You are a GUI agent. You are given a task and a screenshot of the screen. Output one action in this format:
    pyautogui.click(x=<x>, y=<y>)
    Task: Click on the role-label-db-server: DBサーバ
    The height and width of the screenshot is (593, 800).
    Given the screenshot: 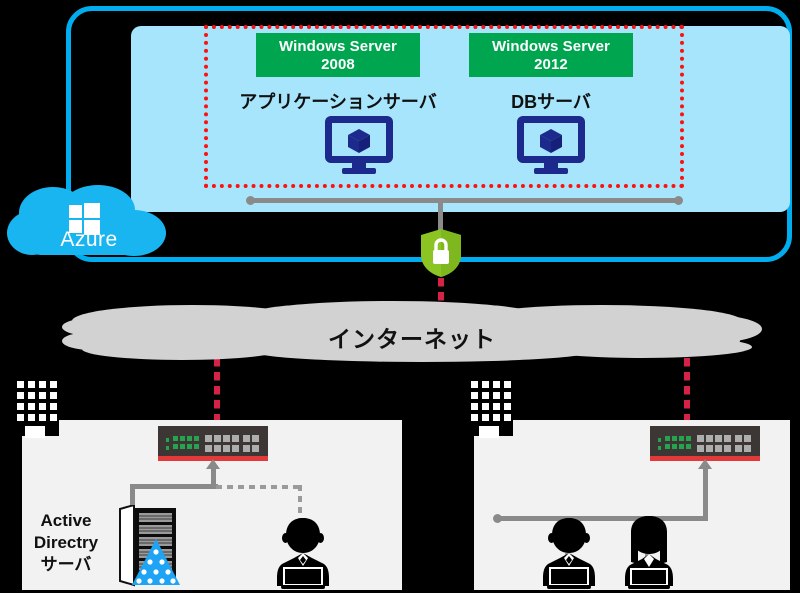 What is the action you would take?
    pyautogui.click(x=551, y=102)
    